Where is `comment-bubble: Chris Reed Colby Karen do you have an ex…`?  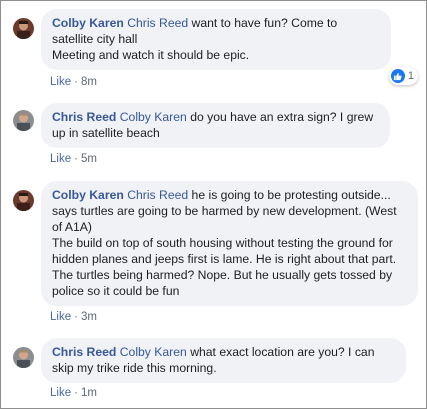
comment-bubble: Chris Reed Colby Karen do you have an ex… is located at coordinates (215, 125).